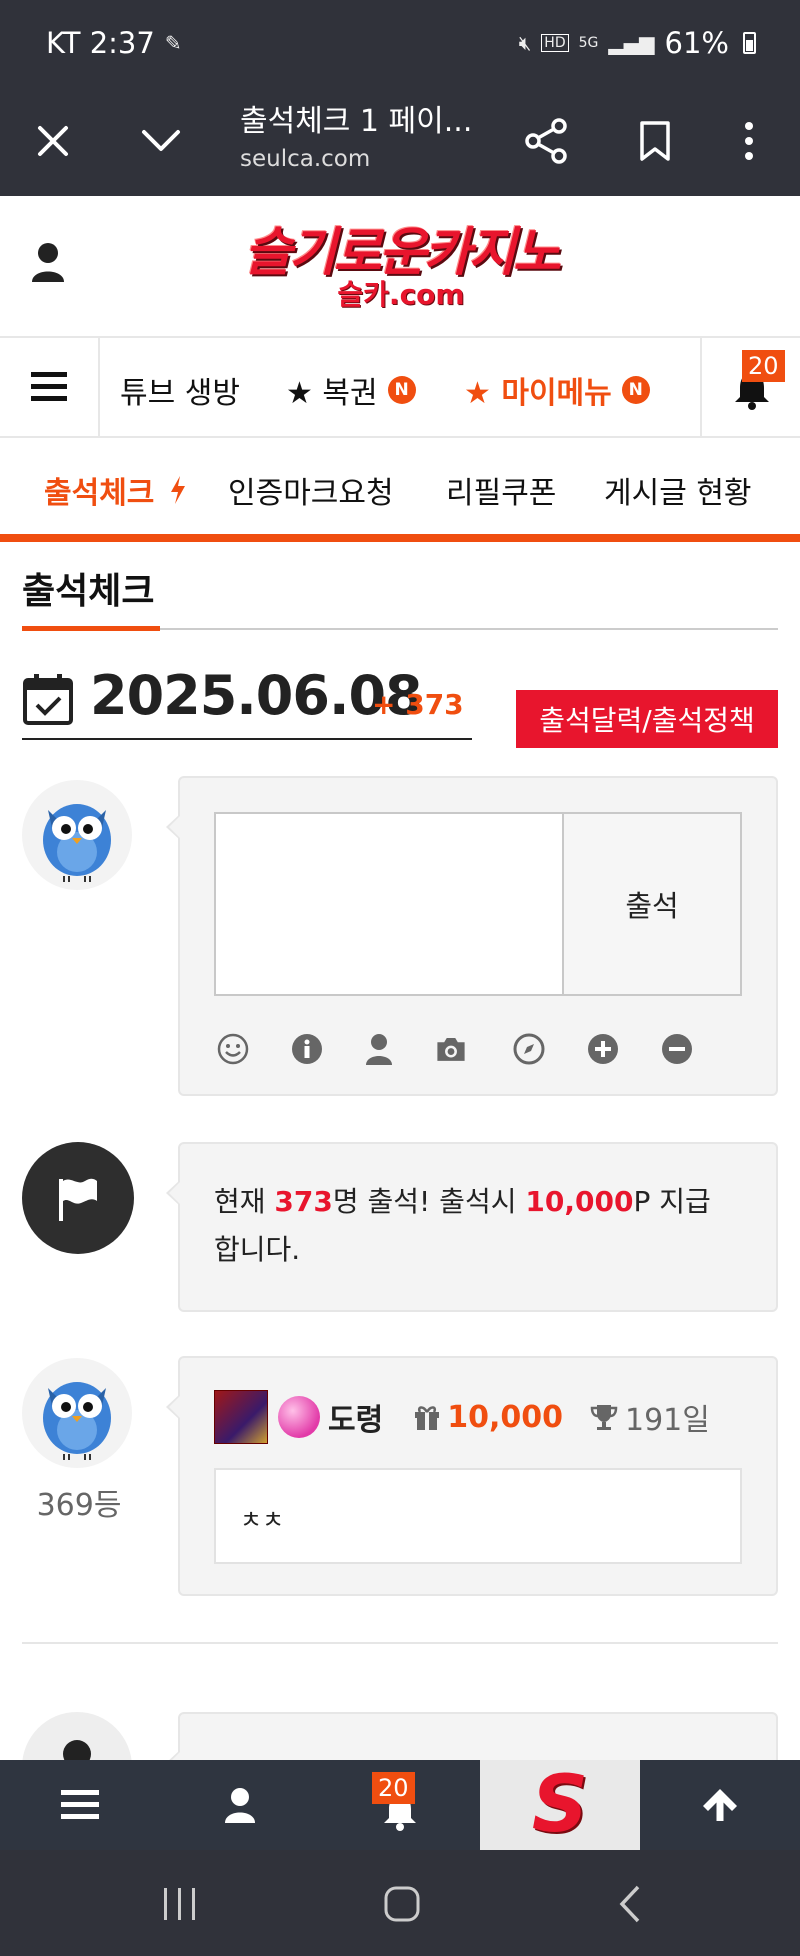 The image size is (800, 1956). Describe the element at coordinates (355, 1417) in the screenshot. I see `entry-nickname: 도령` at that location.